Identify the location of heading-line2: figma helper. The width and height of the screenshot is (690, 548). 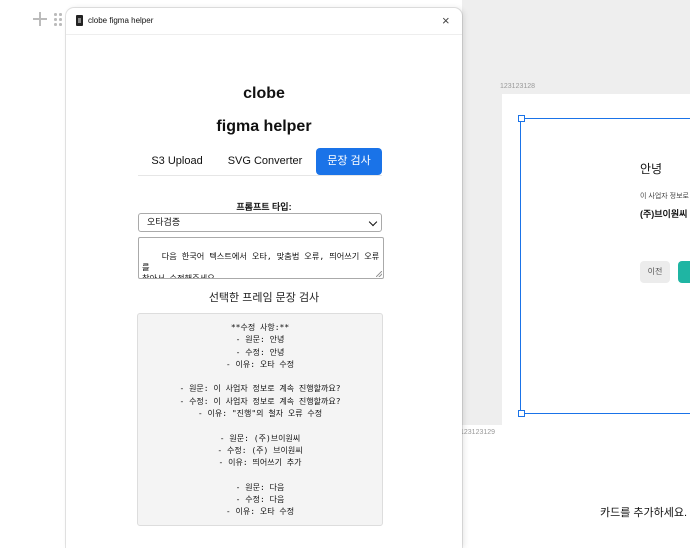
(264, 126).